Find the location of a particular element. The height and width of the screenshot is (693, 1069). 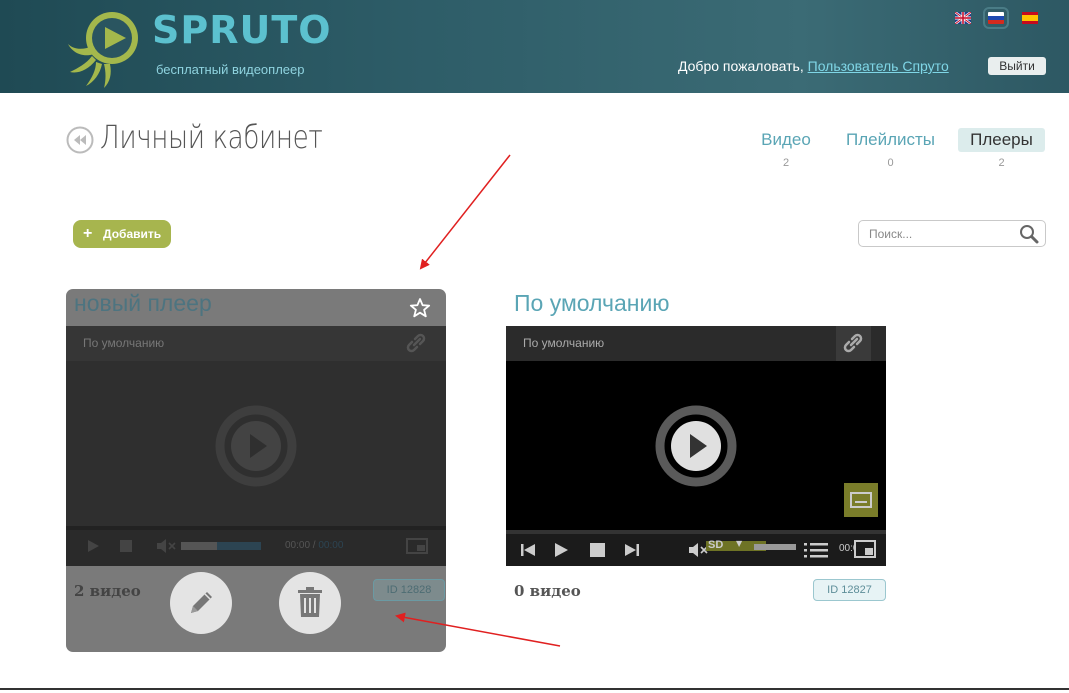

back-icon is located at coordinates (80, 140).